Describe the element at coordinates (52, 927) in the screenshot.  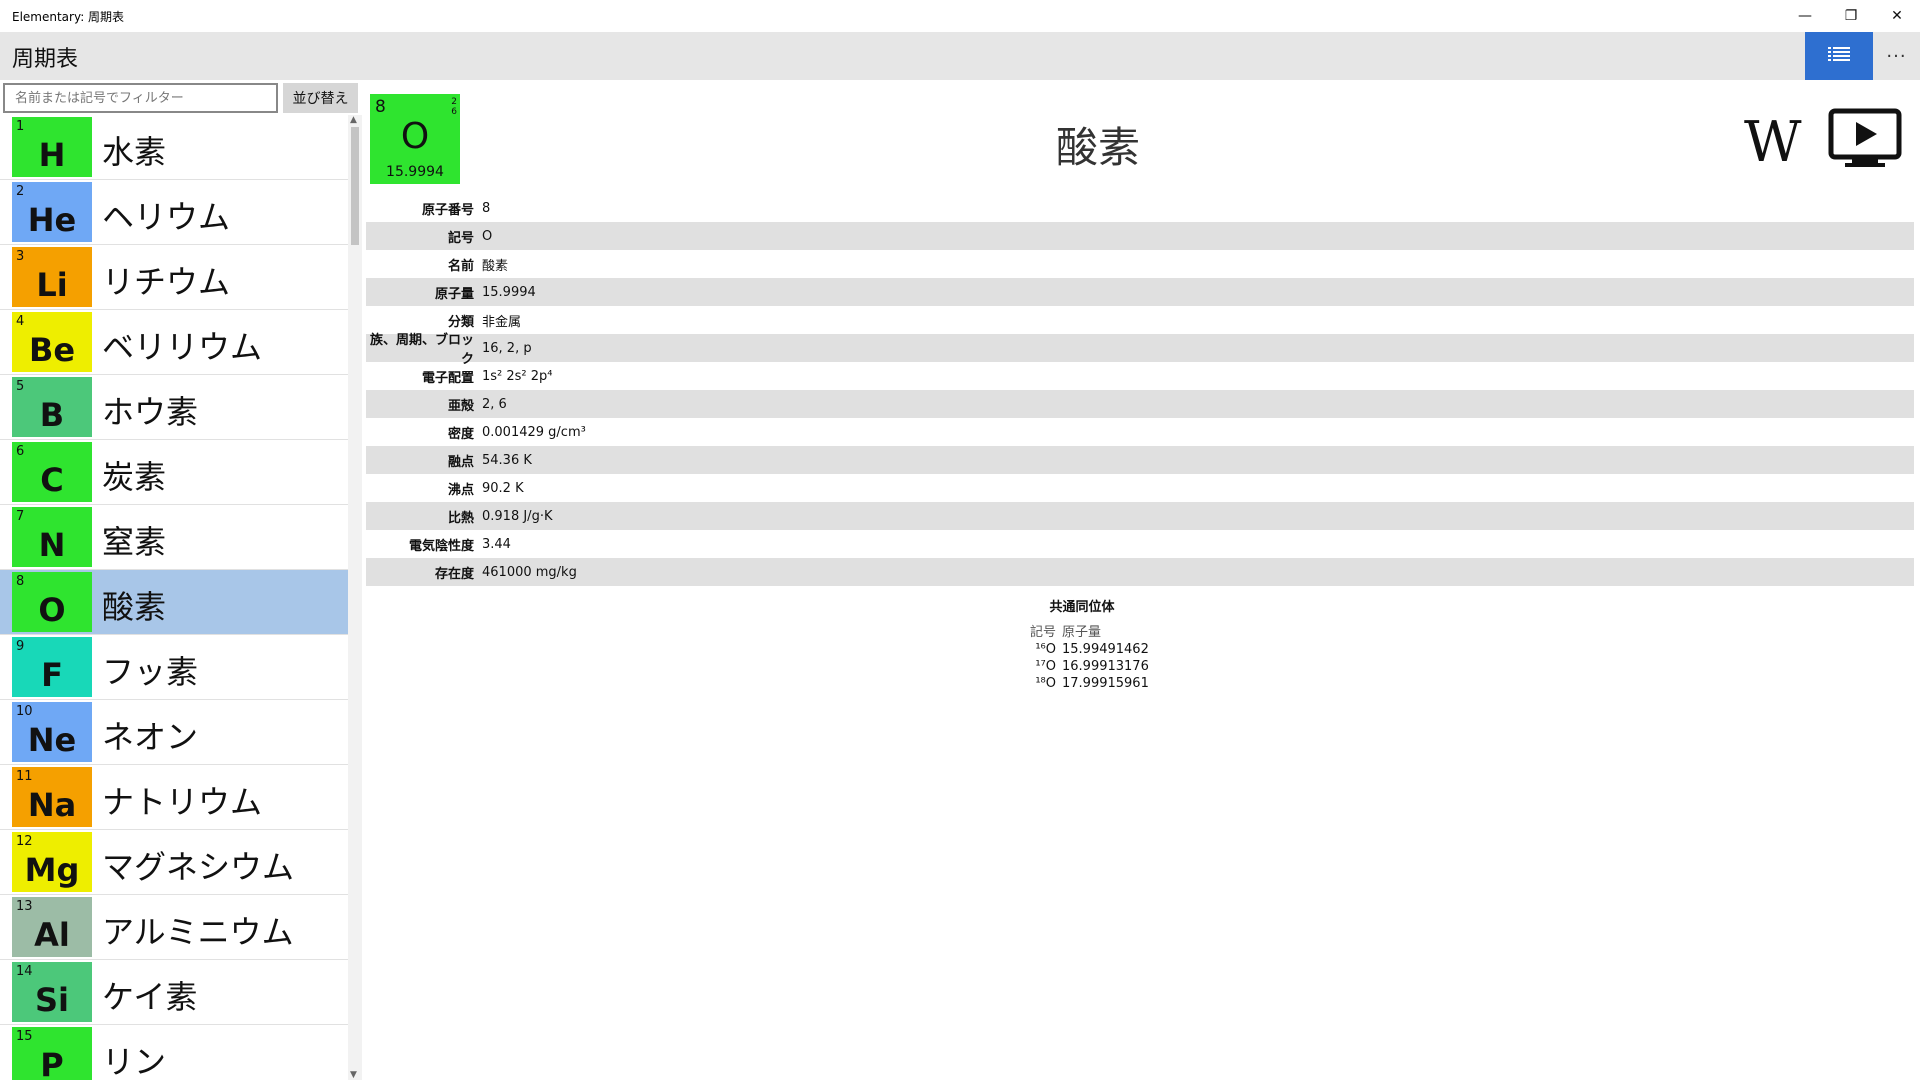
I see `element-tile: 13 Al` at that location.